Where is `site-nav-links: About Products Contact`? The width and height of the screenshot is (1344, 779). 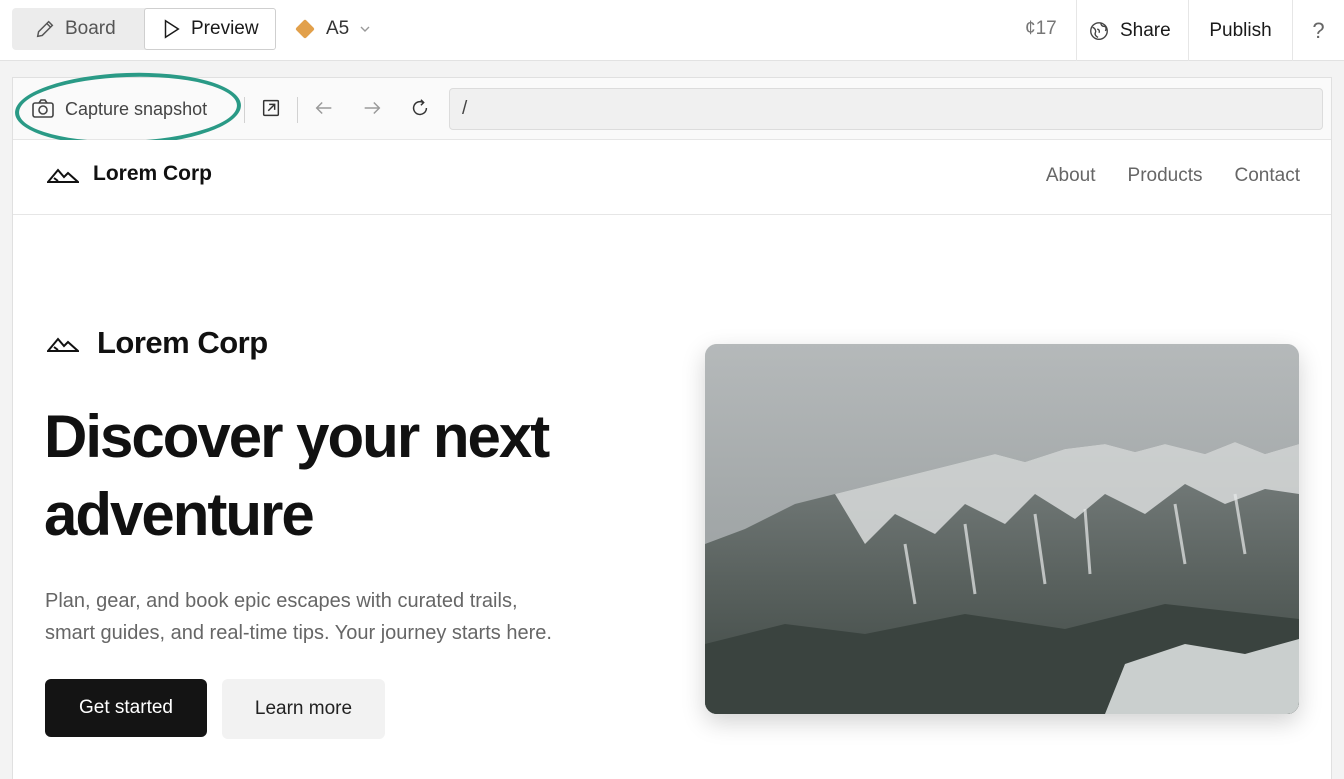 site-nav-links: About Products Contact is located at coordinates (1173, 176).